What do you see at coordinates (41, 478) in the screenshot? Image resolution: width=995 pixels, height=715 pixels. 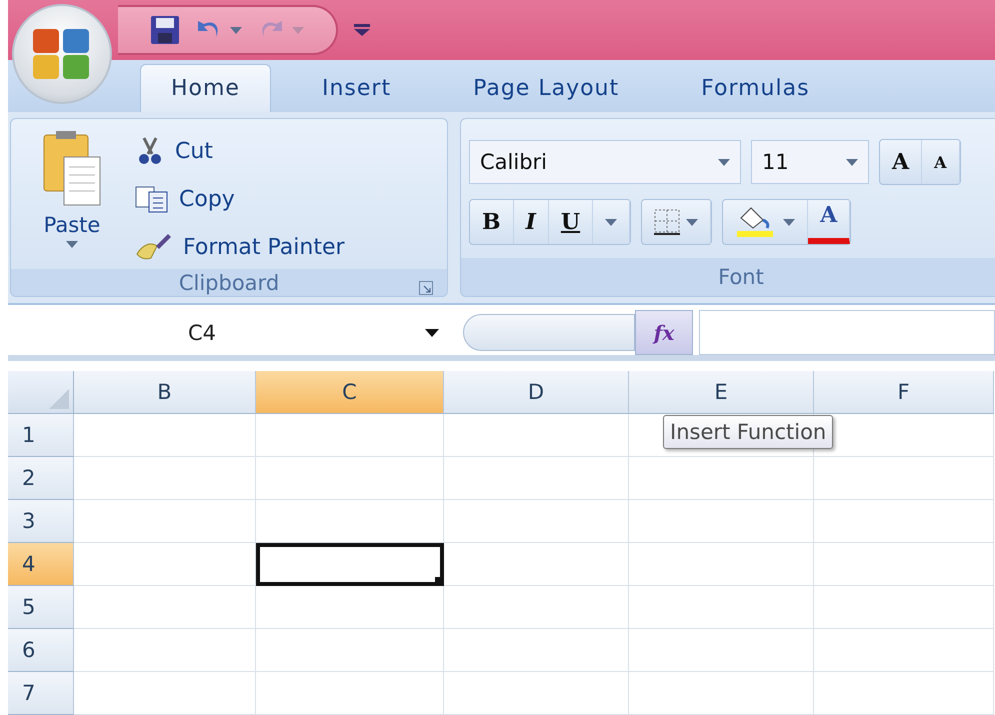 I see `row-header: 2` at bounding box center [41, 478].